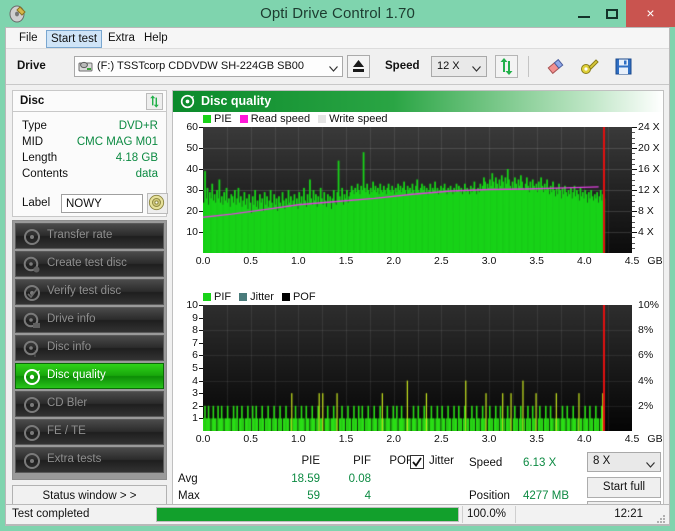 Image resolution: width=675 pixels, height=531 pixels. Describe the element at coordinates (655, 261) in the screenshot. I see `pie-x-axis-unit: GB` at that location.